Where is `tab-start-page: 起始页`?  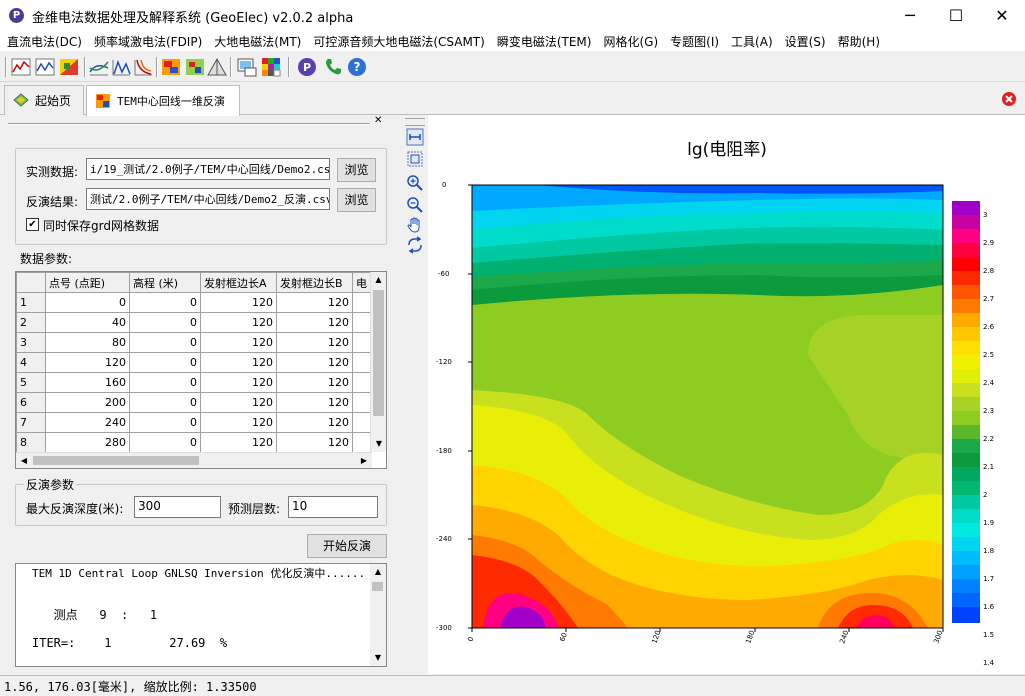
tab-start-page: 起始页 is located at coordinates (44, 100).